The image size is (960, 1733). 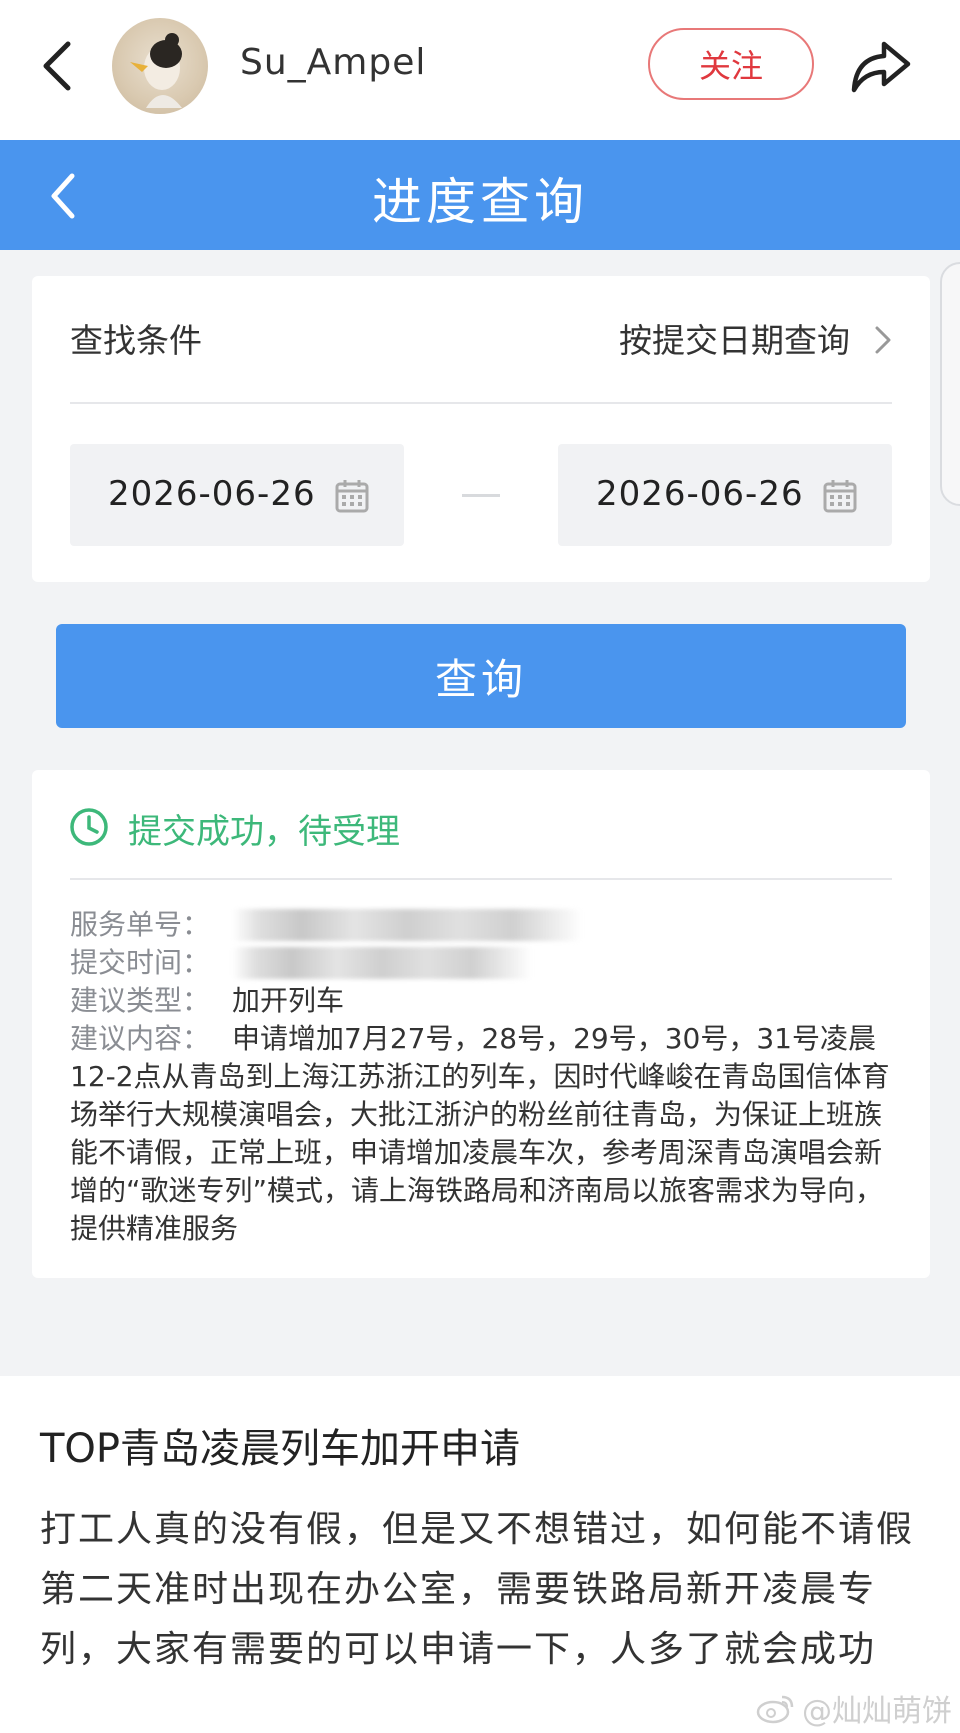 I want to click on username: Su_Ampel, so click(x=333, y=62).